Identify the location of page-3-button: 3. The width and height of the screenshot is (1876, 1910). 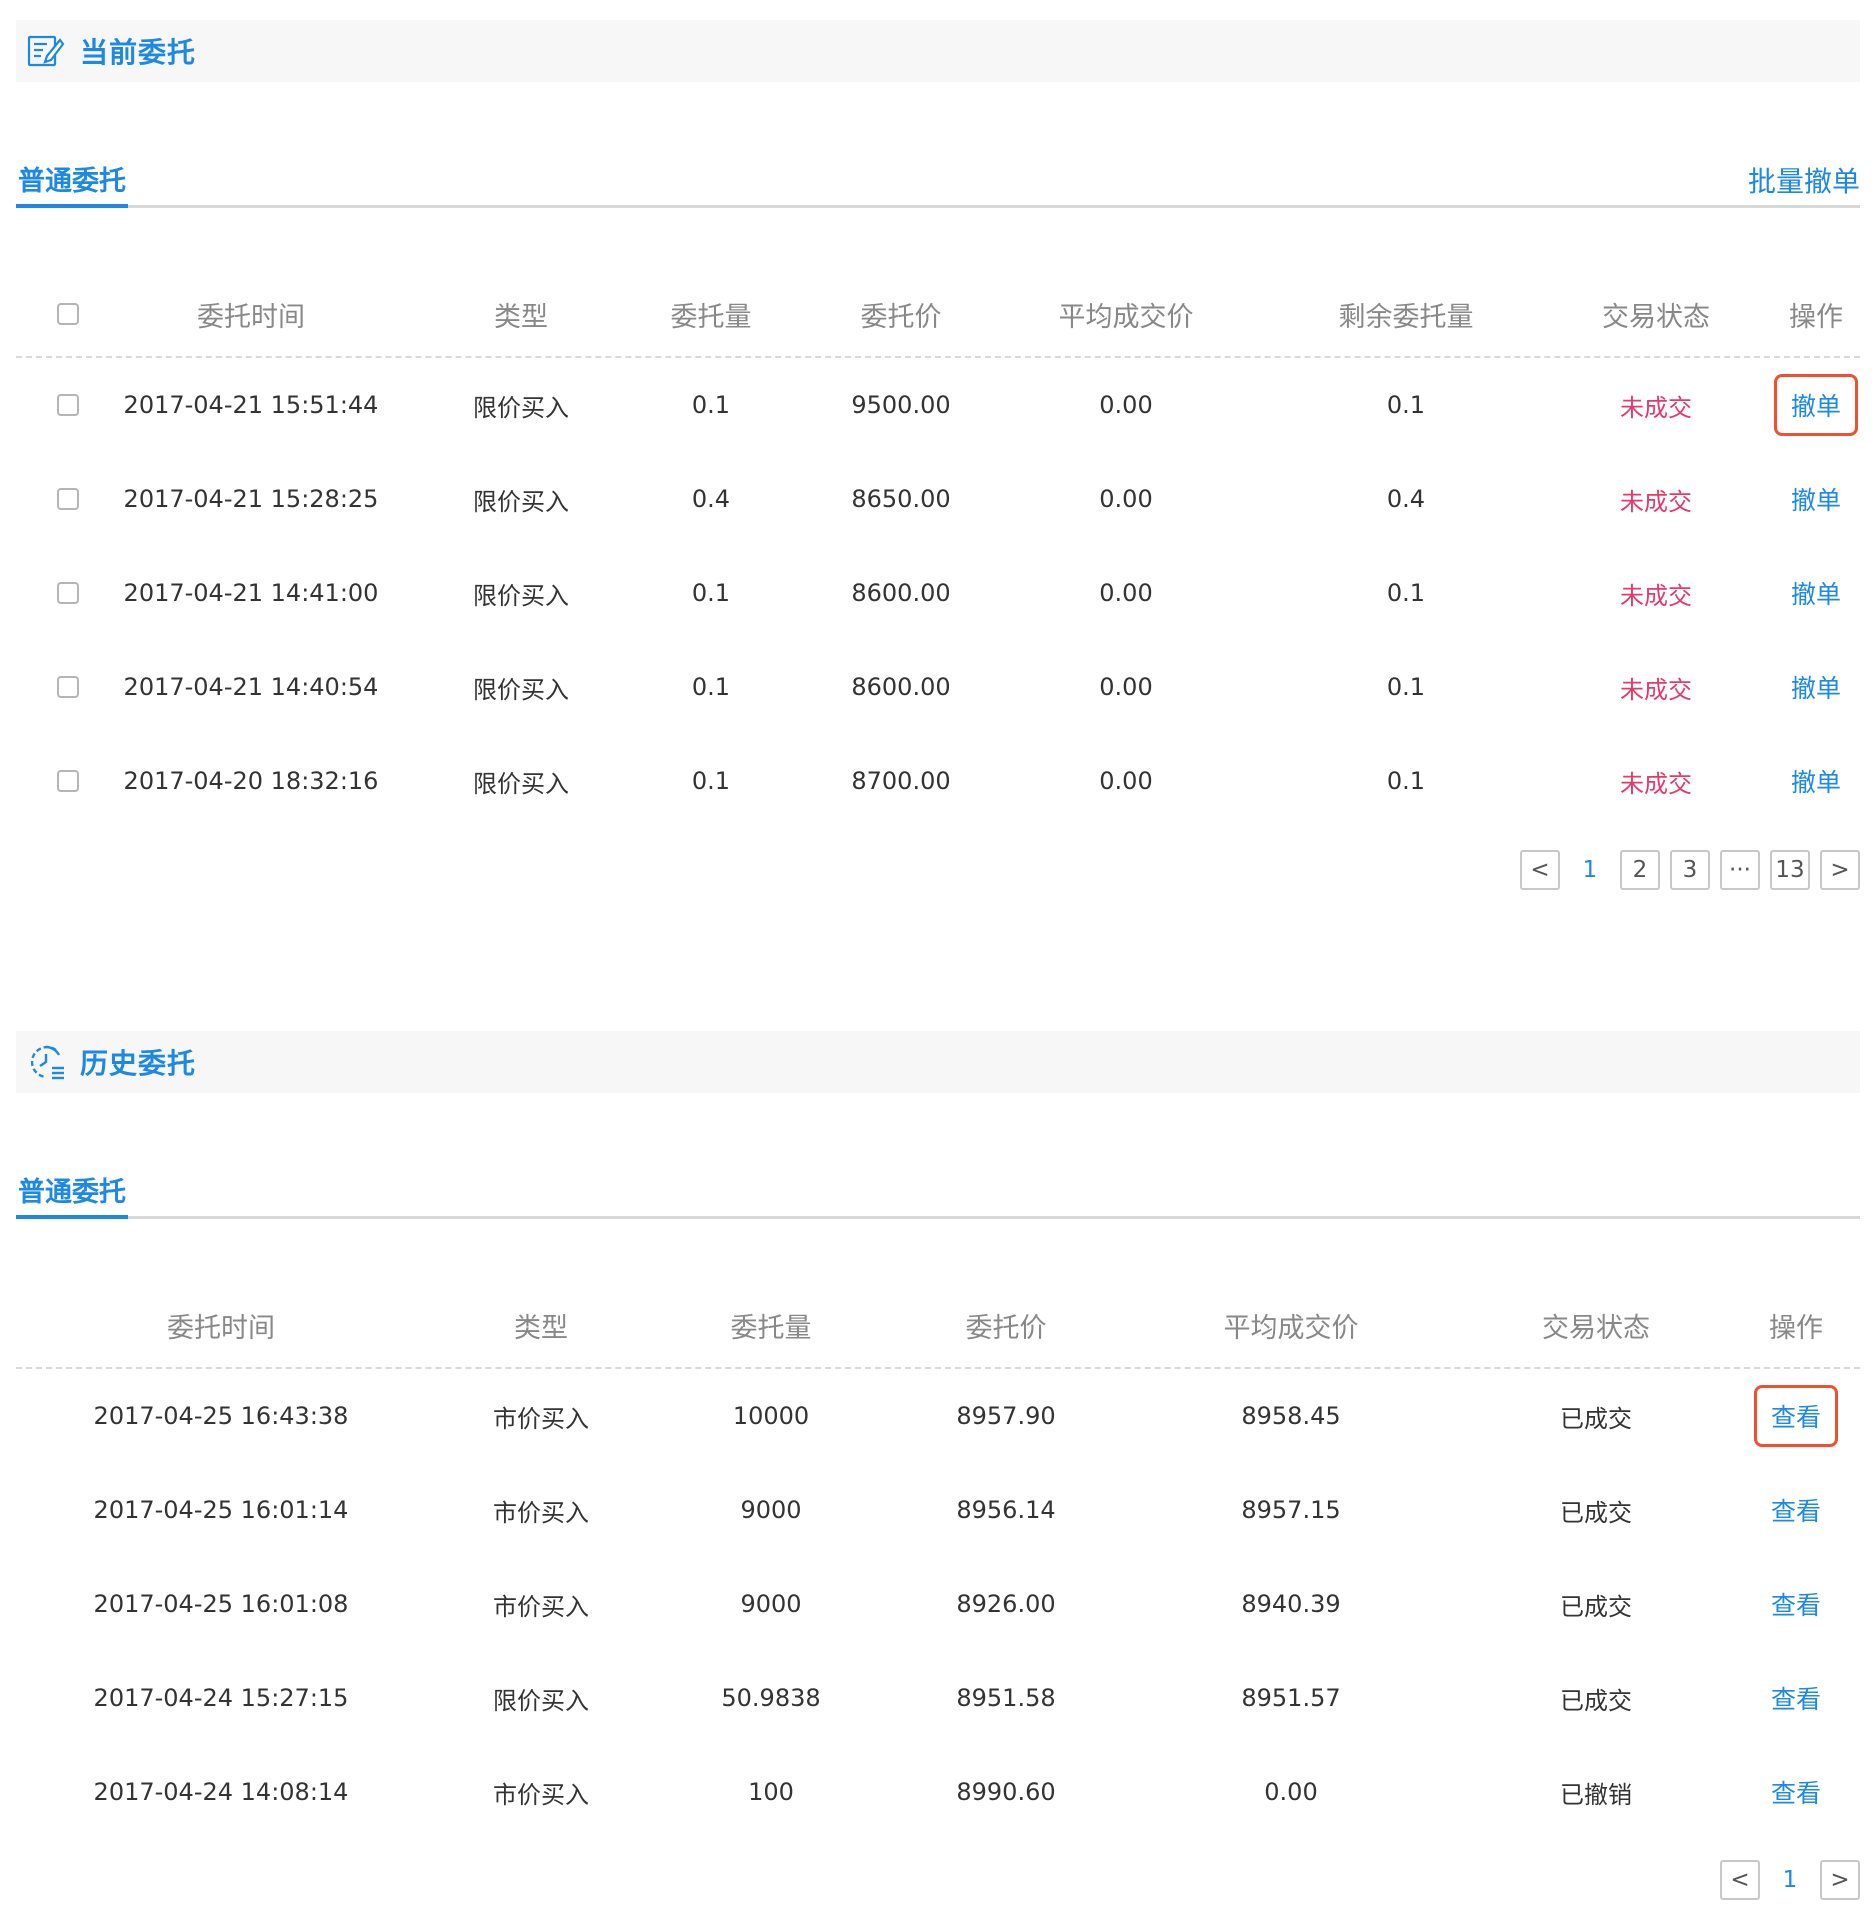
(1690, 870).